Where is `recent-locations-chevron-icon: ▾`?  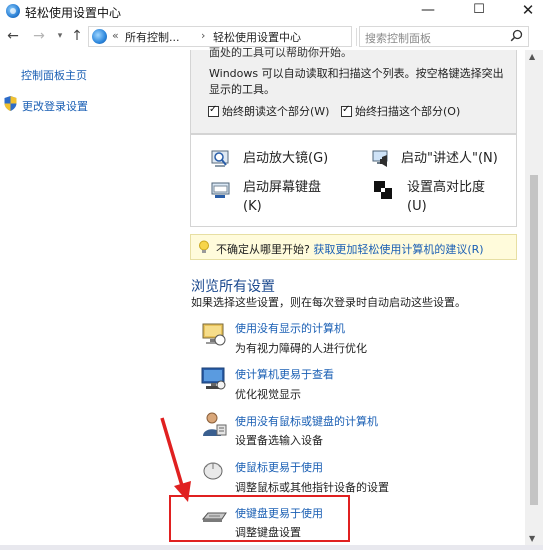
recent-locations-chevron-icon: ▾ is located at coordinates (60, 36).